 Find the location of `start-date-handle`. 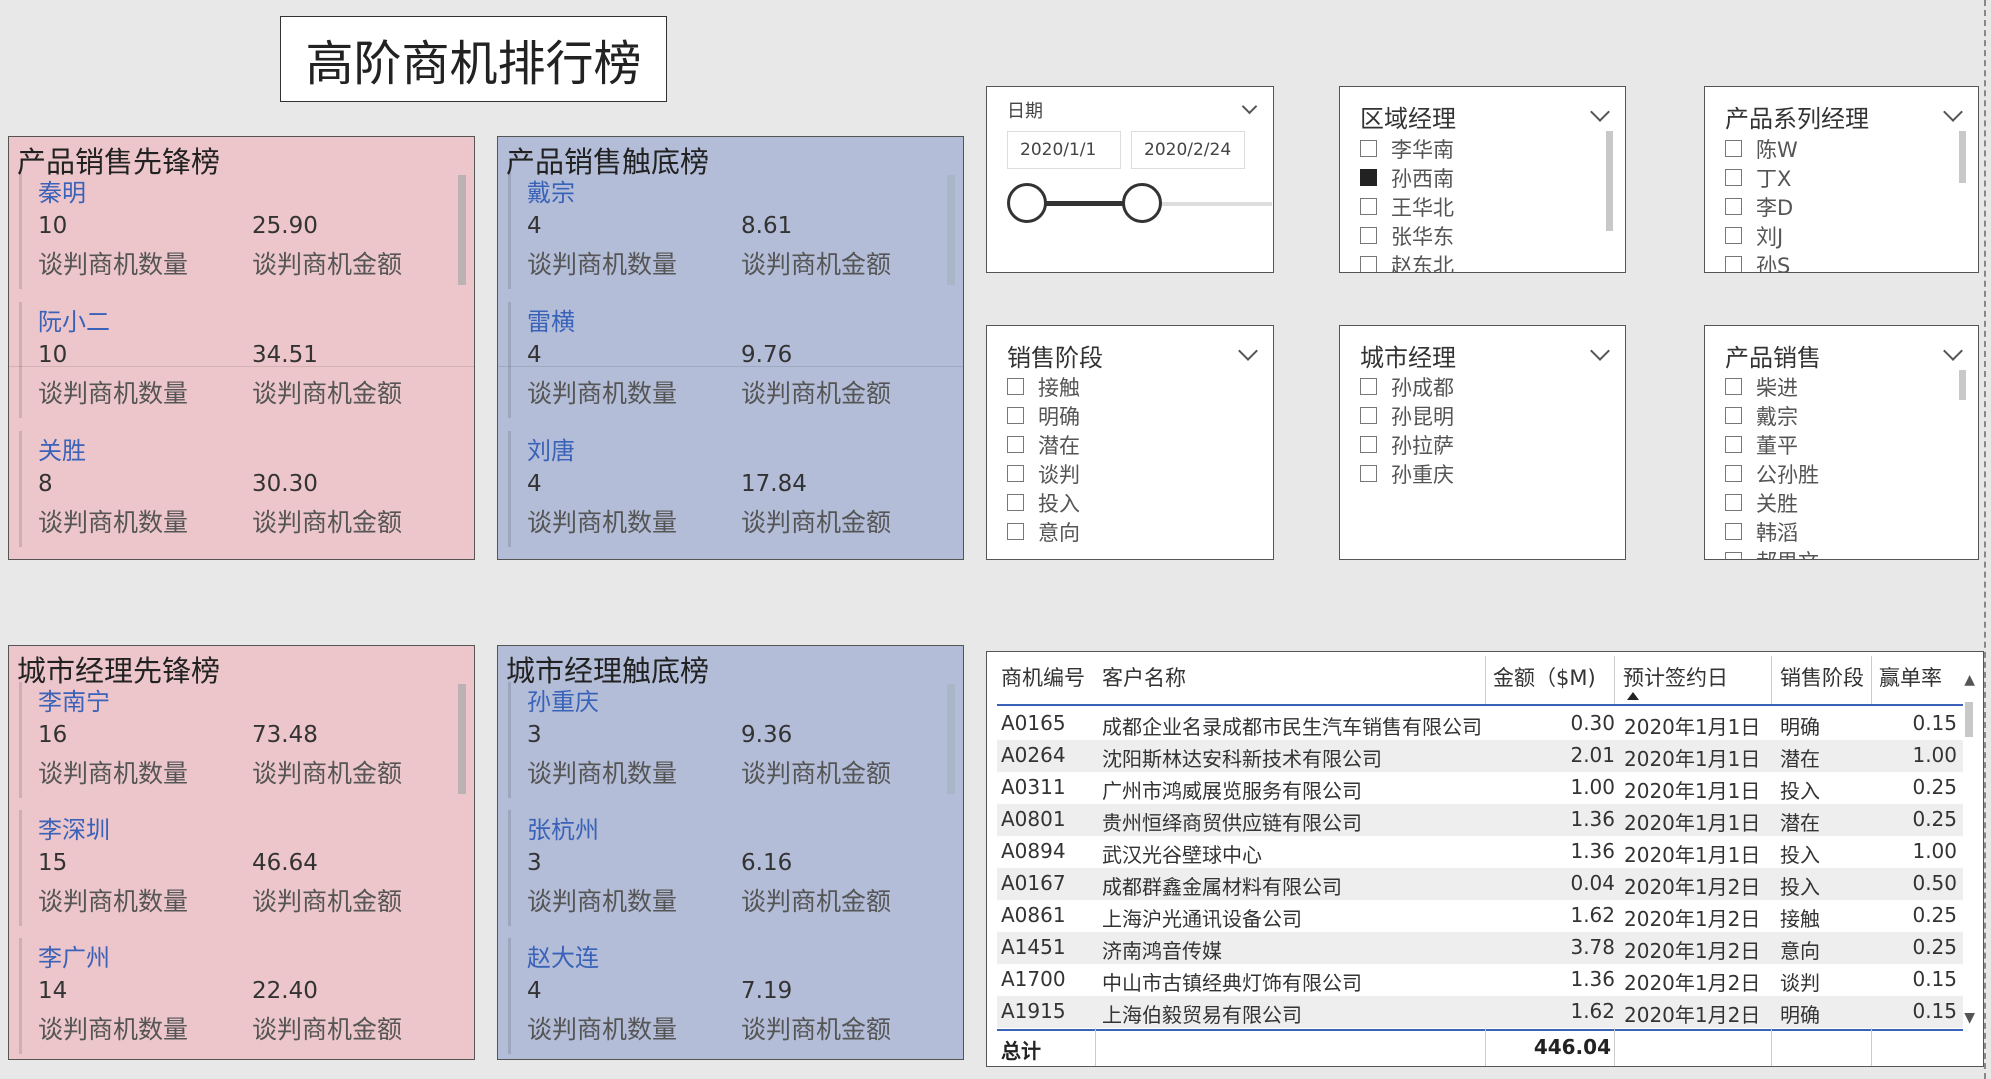

start-date-handle is located at coordinates (1027, 203).